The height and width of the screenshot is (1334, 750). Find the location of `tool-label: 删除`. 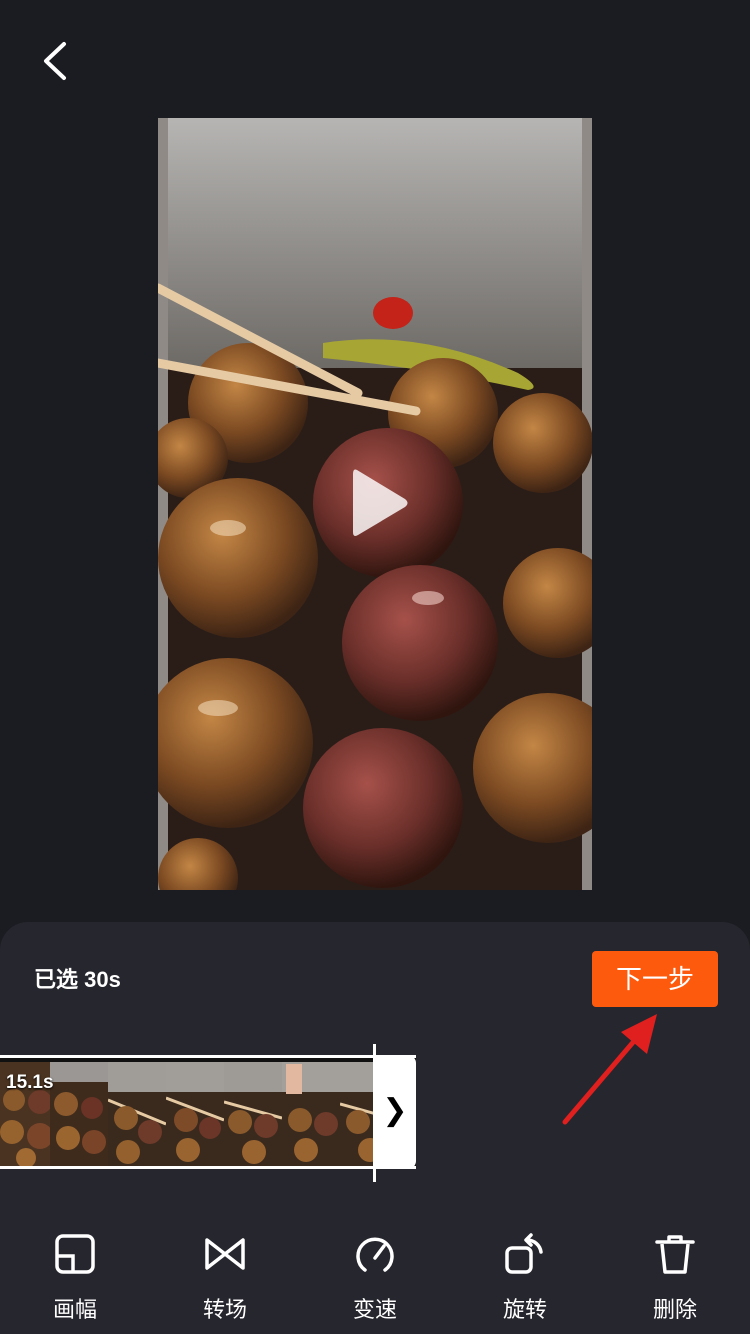

tool-label: 删除 is located at coordinates (674, 1310).